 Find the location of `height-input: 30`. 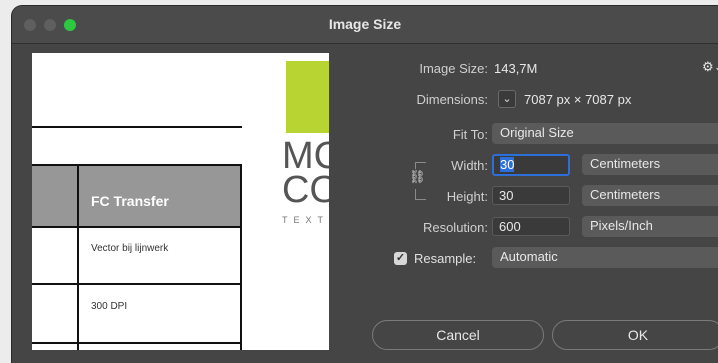

height-input: 30 is located at coordinates (531, 195).